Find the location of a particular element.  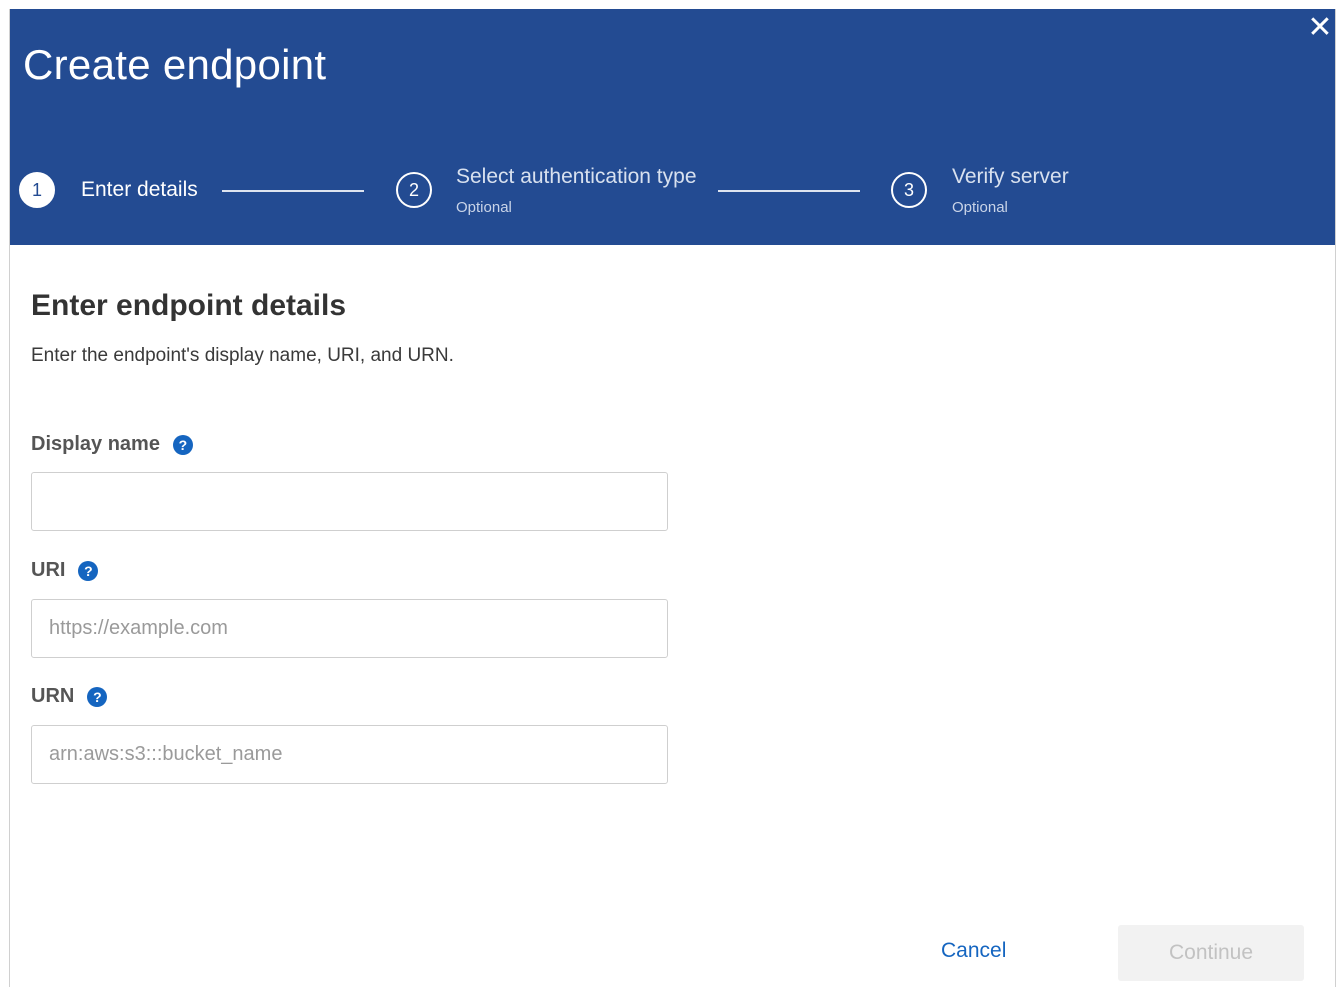

cancel-button: Cancel is located at coordinates (973, 951).